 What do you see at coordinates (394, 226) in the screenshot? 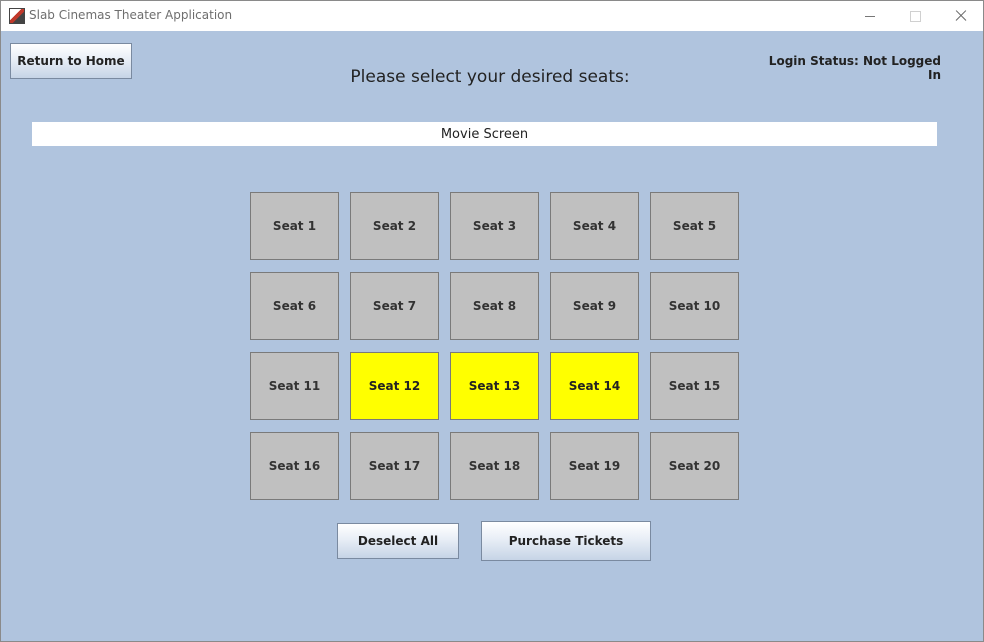
I see `seat-button-2: Seat 2` at bounding box center [394, 226].